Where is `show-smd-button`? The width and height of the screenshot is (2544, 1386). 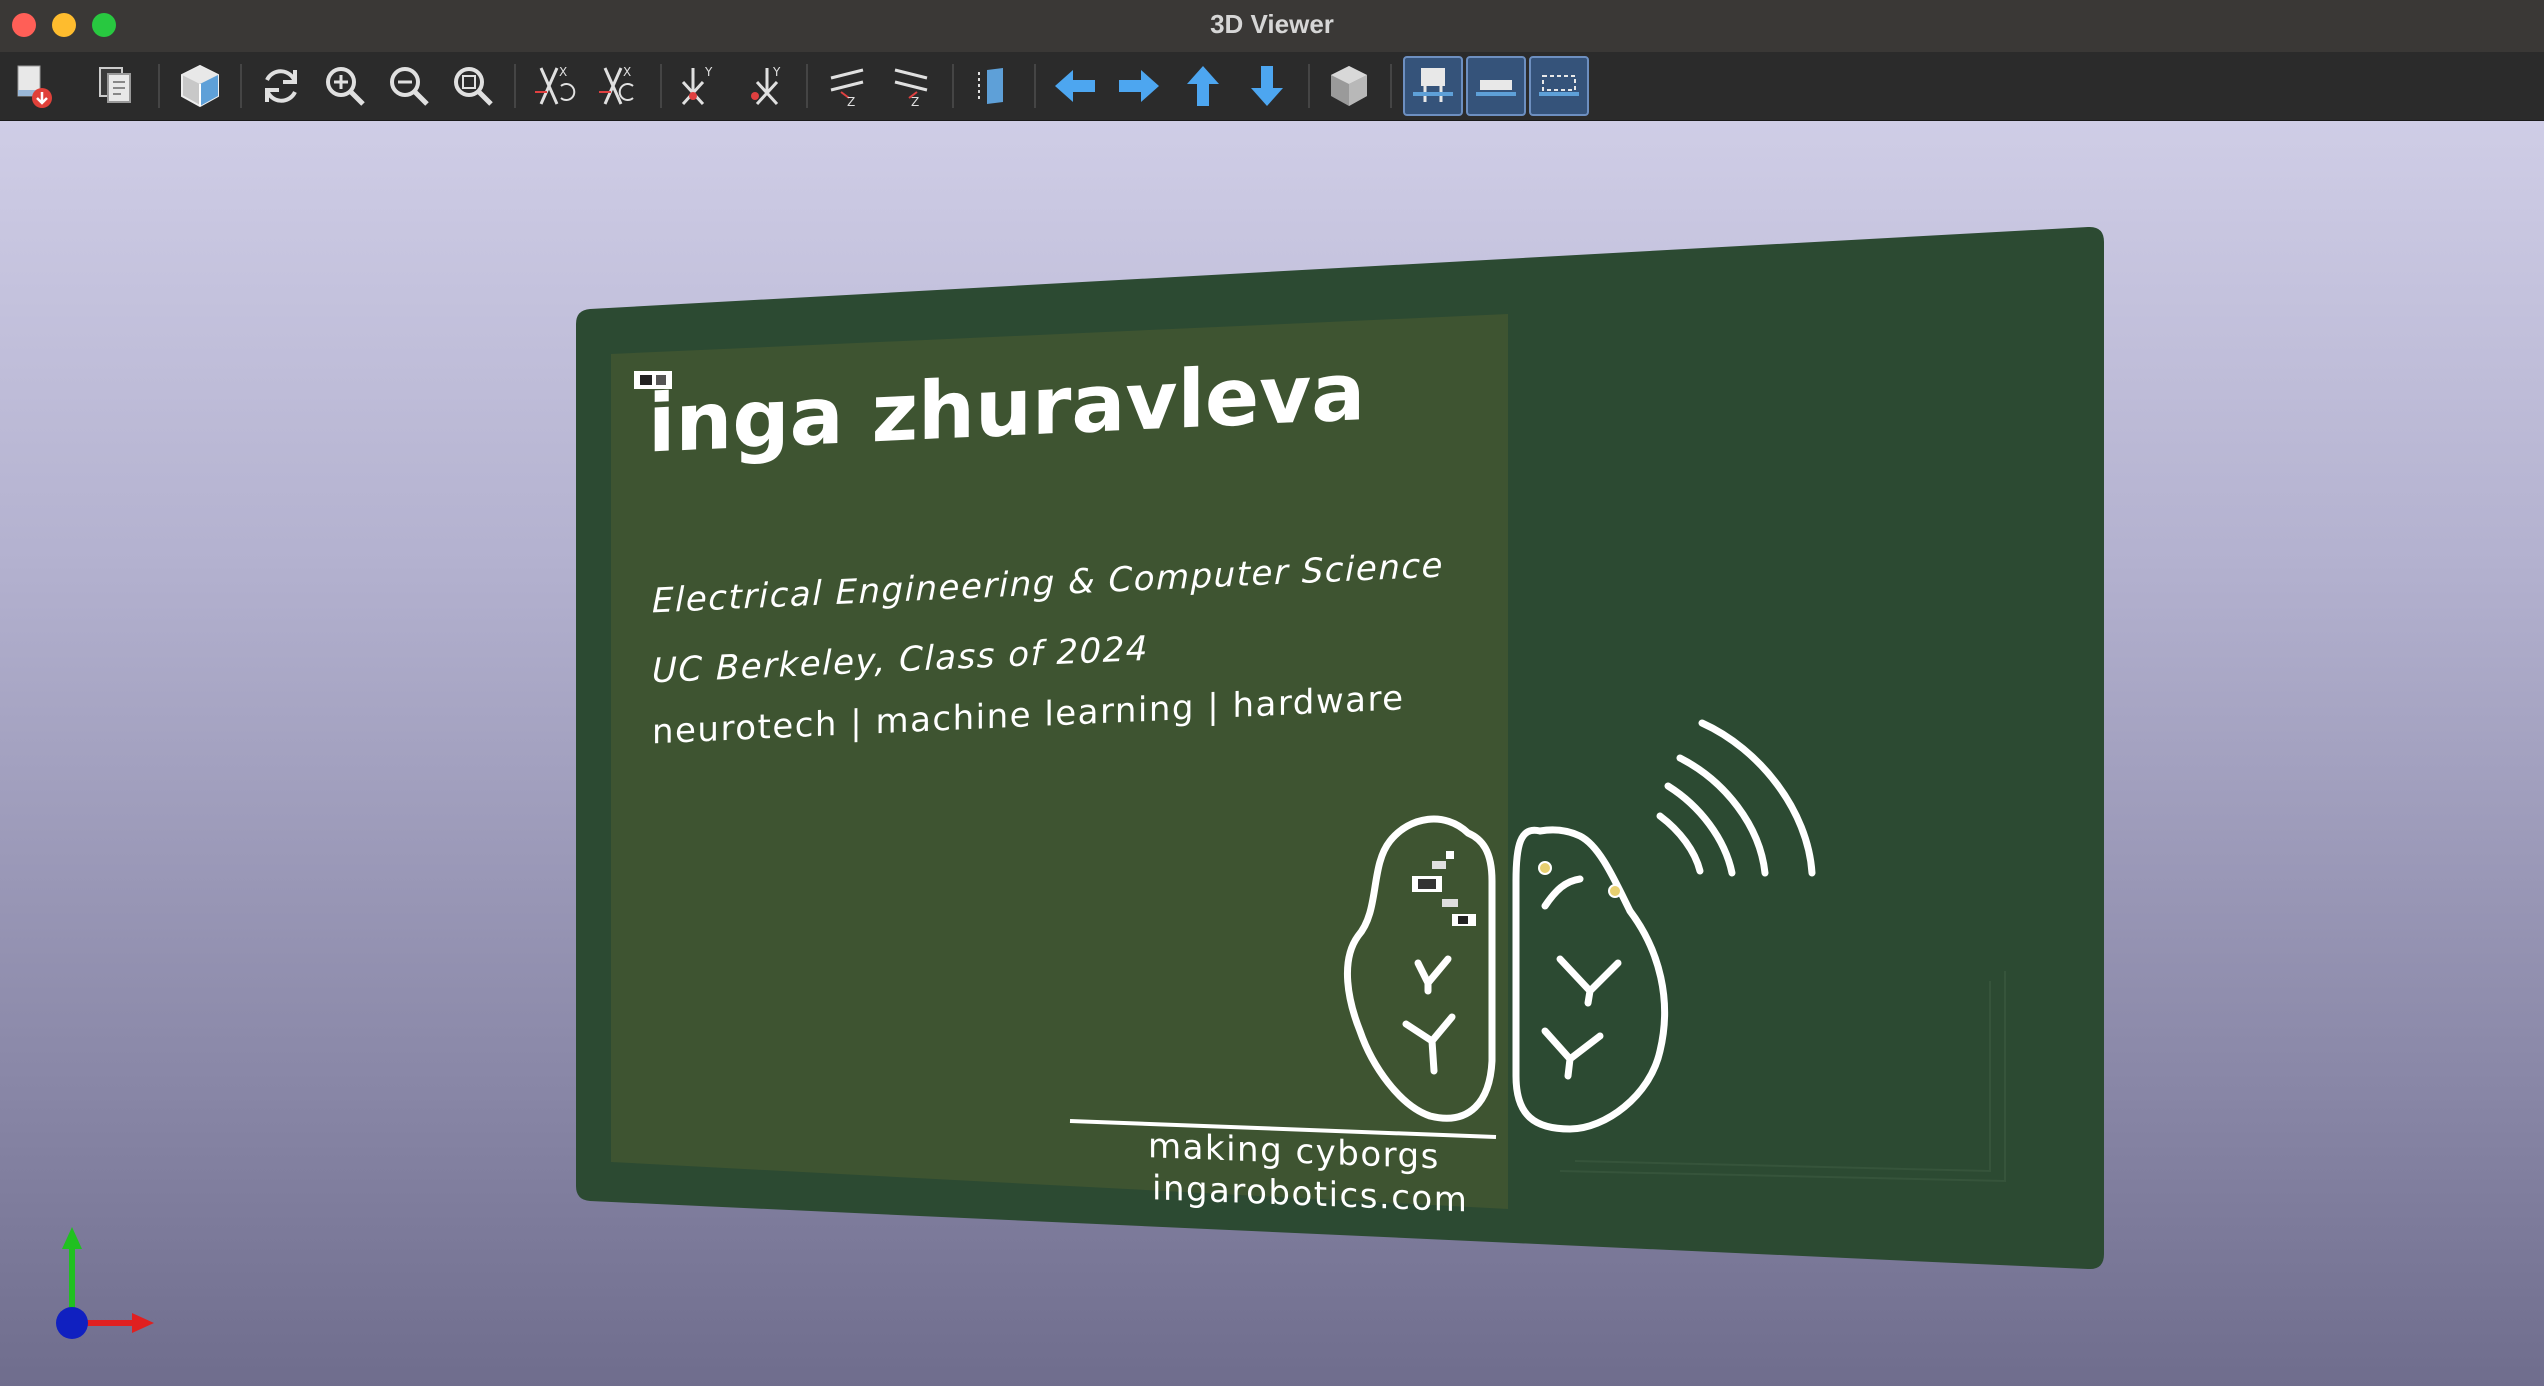
show-smd-button is located at coordinates (1496, 86).